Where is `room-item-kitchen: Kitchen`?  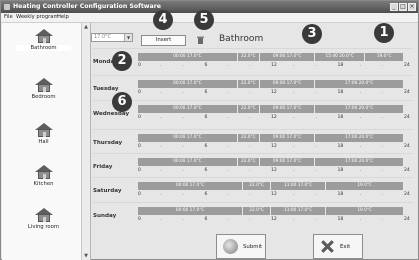 room-item-kitchen: Kitchen is located at coordinates (43, 176).